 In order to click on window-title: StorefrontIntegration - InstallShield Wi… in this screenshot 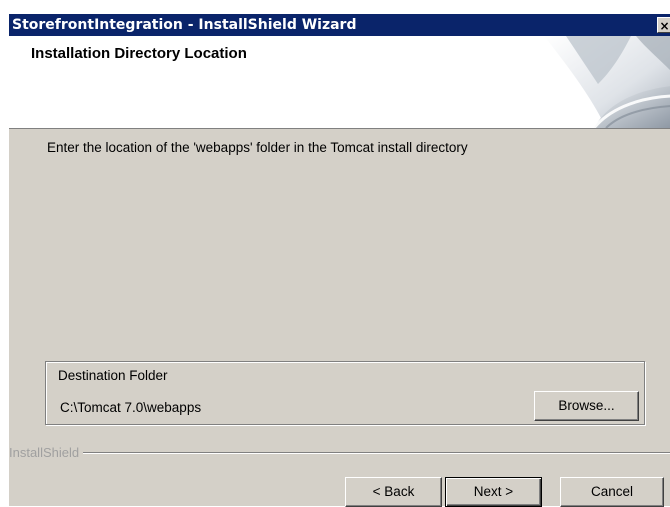, I will do `click(184, 25)`.